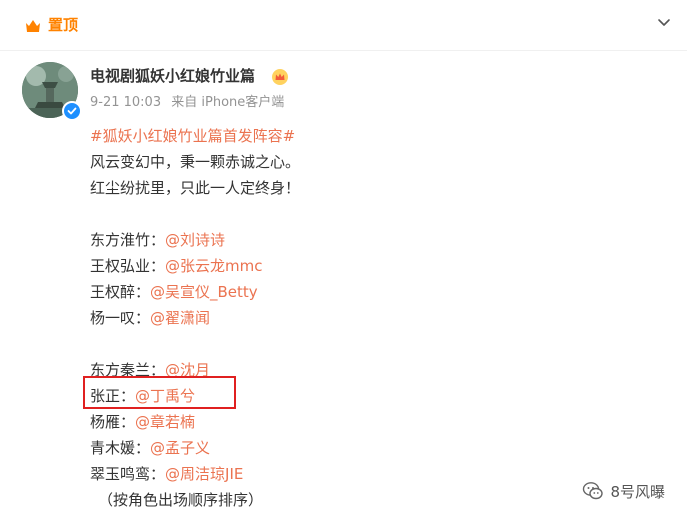 The image size is (687, 514). I want to click on actor-mention: @周洁琼JIE, so click(204, 474).